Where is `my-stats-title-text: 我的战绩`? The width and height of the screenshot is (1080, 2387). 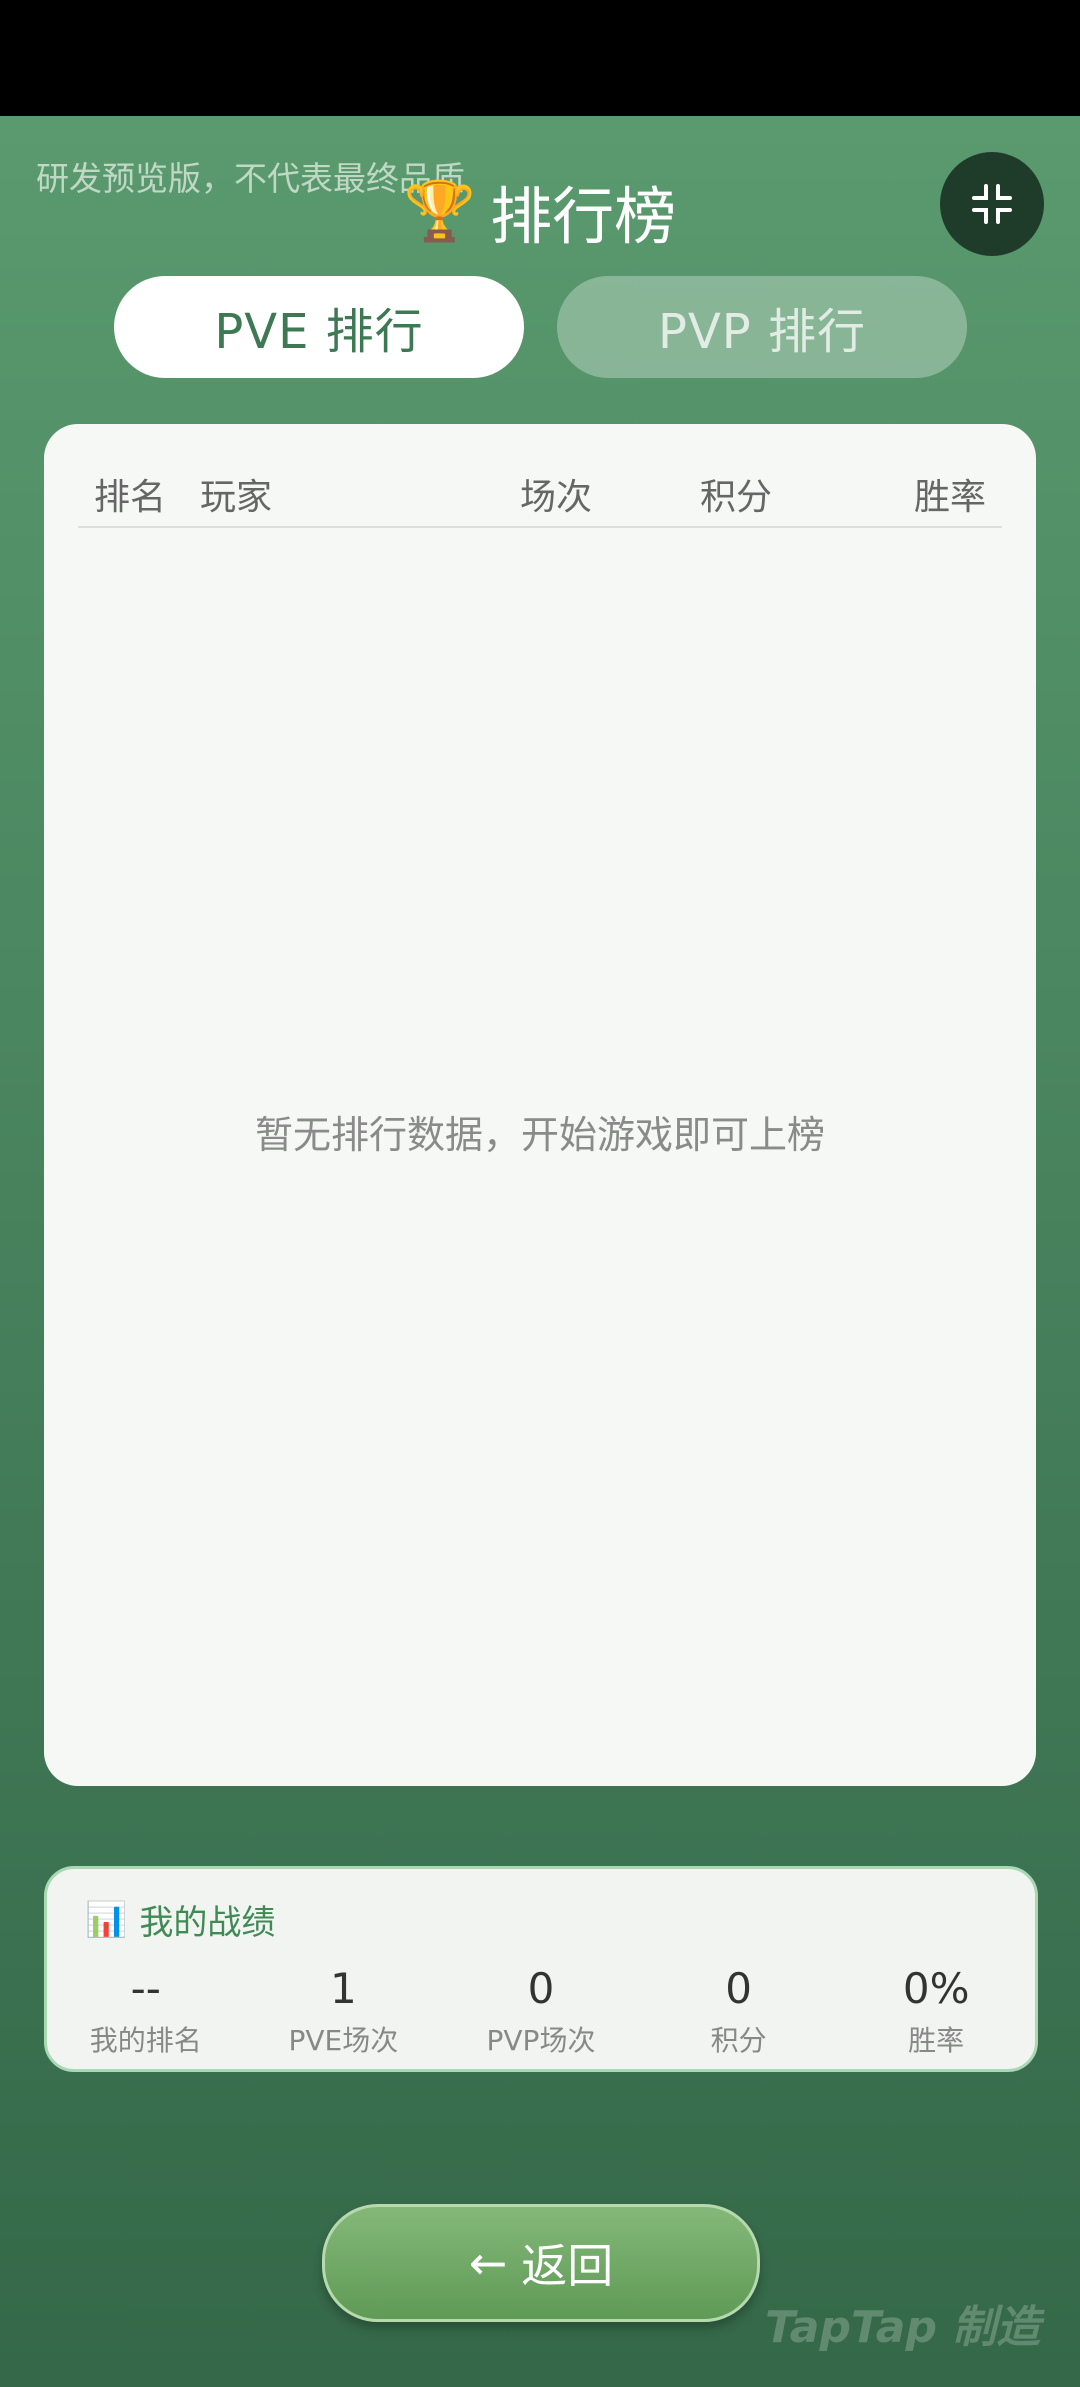
my-stats-title-text: 我的战绩 is located at coordinates (207, 1923).